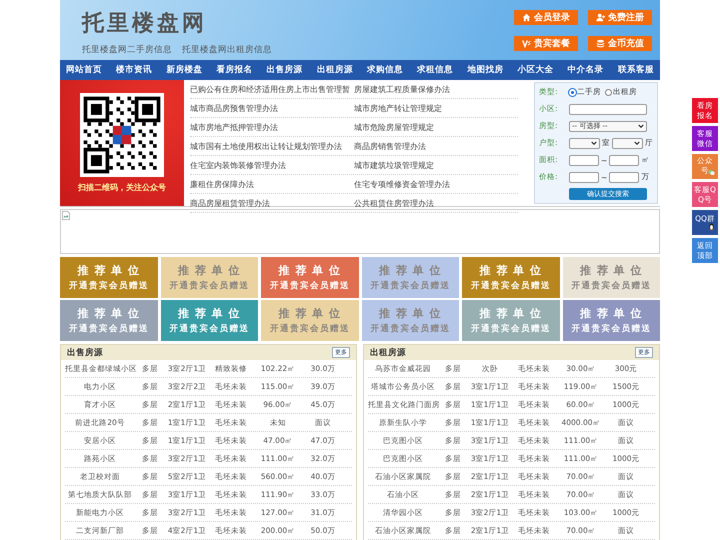 This screenshot has width=720, height=540. I want to click on news-link: 住宅专项维修资金管理办法, so click(436, 184).